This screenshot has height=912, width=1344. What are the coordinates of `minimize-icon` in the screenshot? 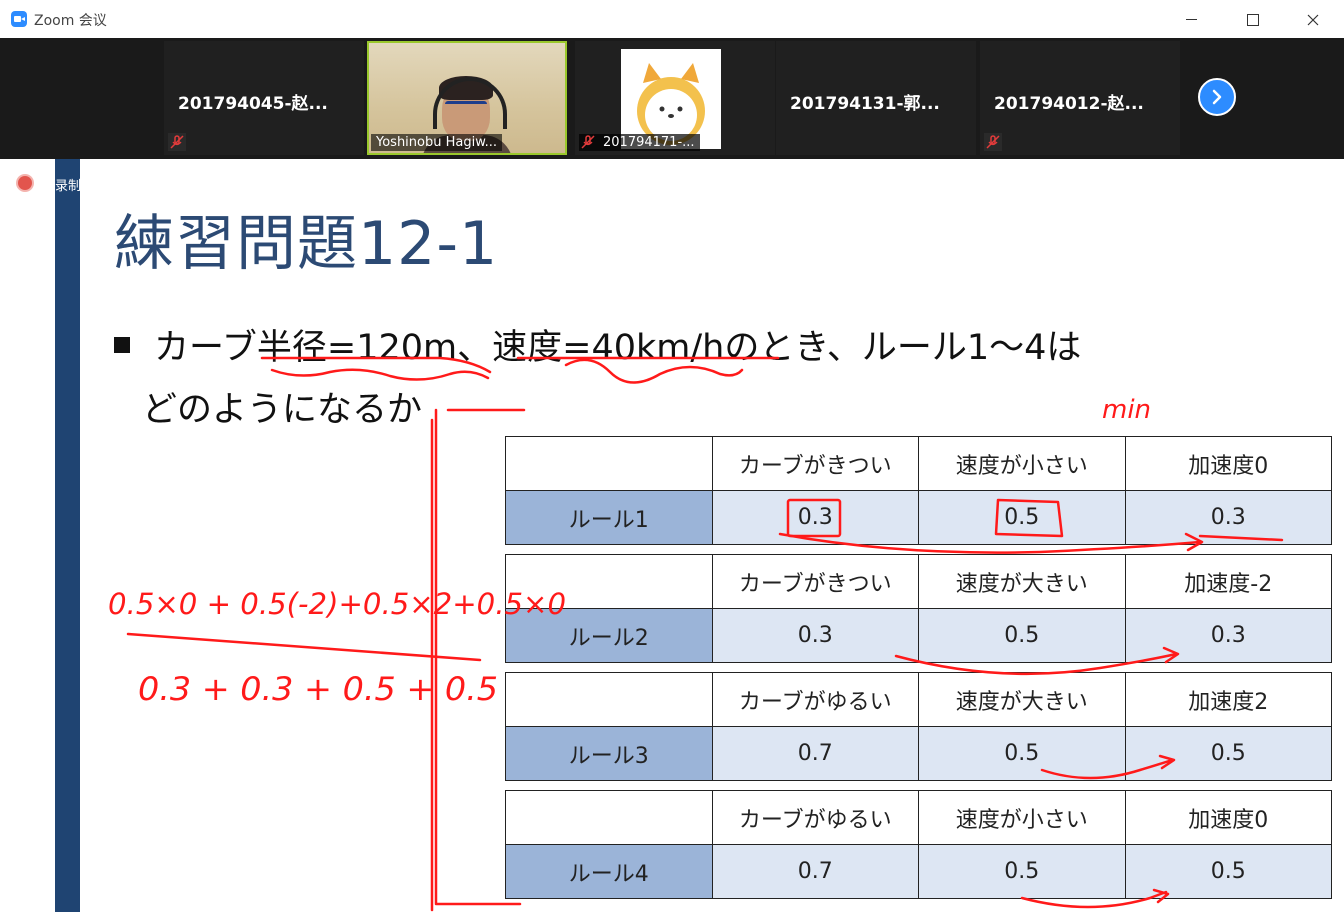 It's located at (1191, 19).